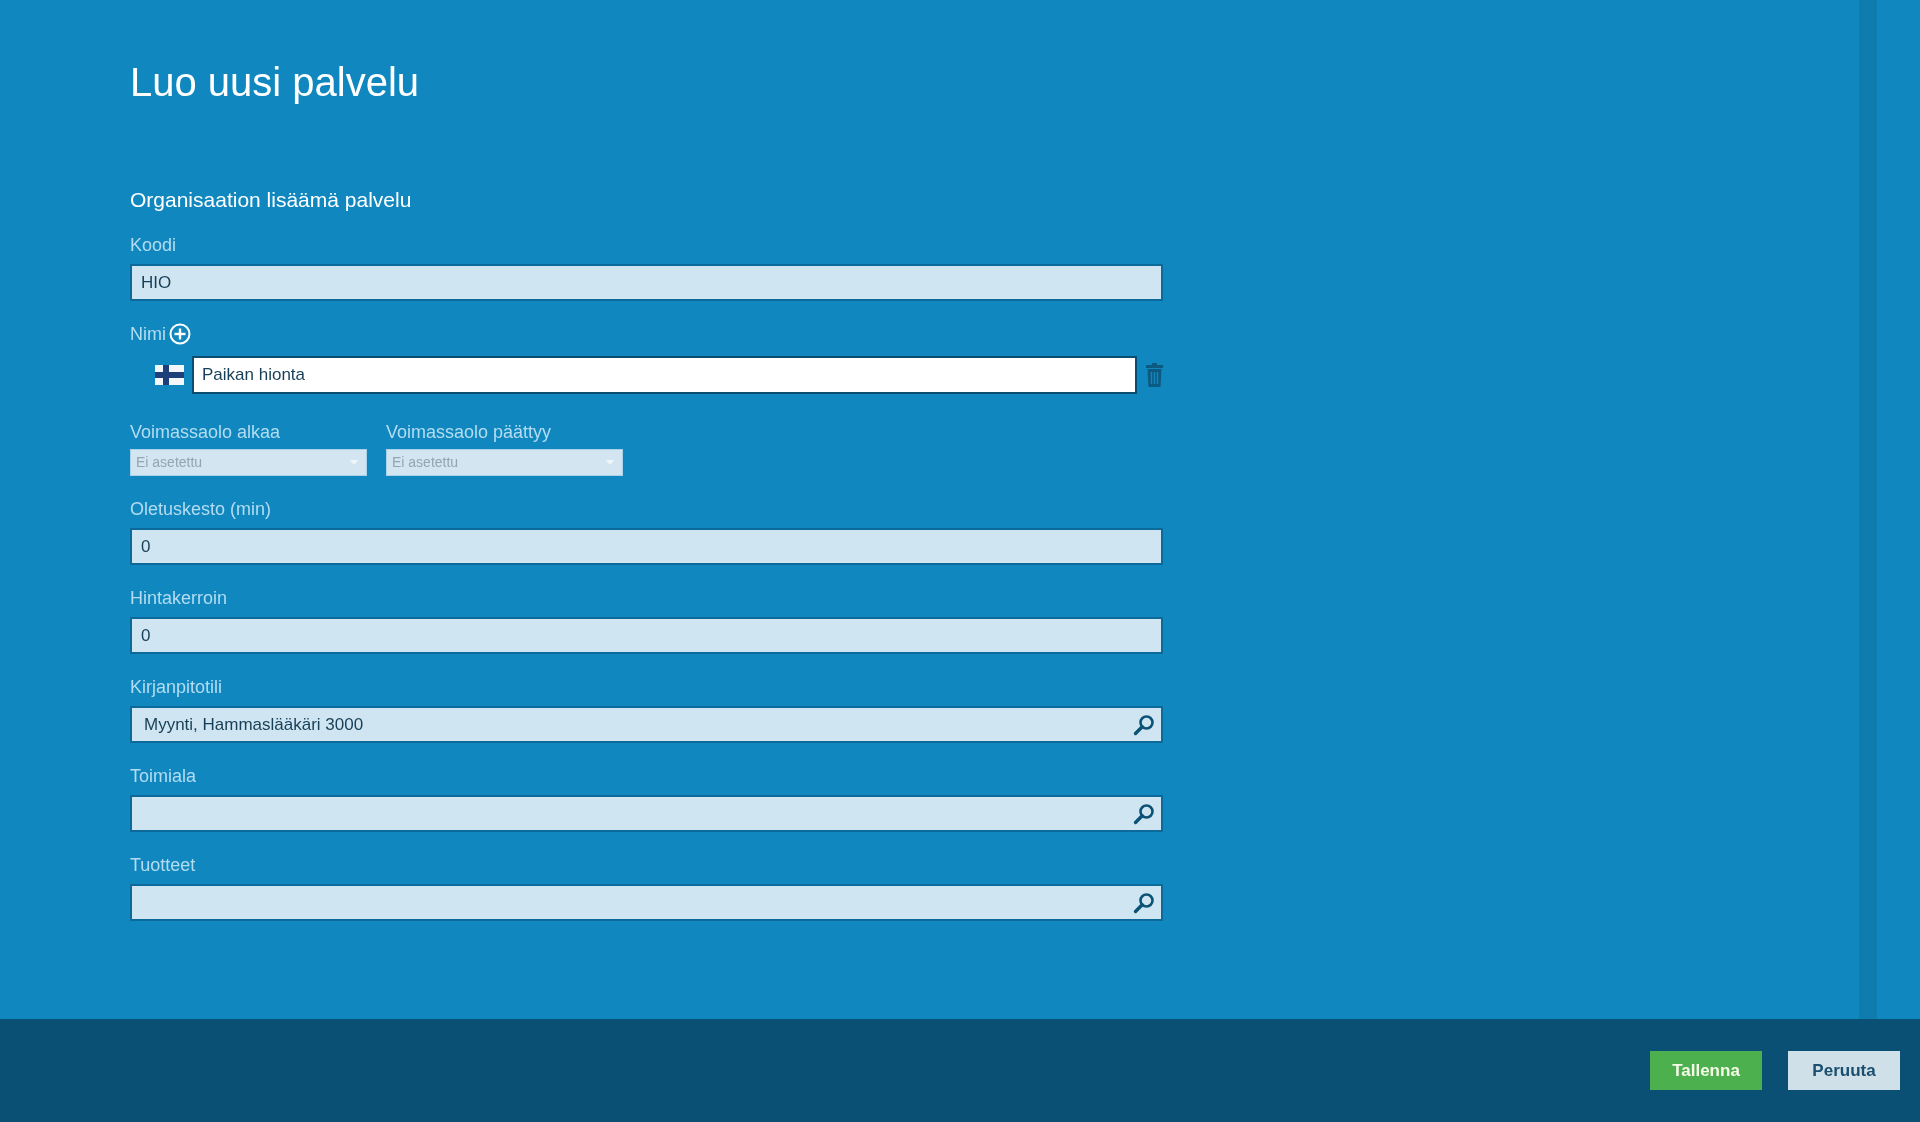 This screenshot has height=1122, width=1920. What do you see at coordinates (1844, 1070) in the screenshot?
I see `cancel-button: Peruuta` at bounding box center [1844, 1070].